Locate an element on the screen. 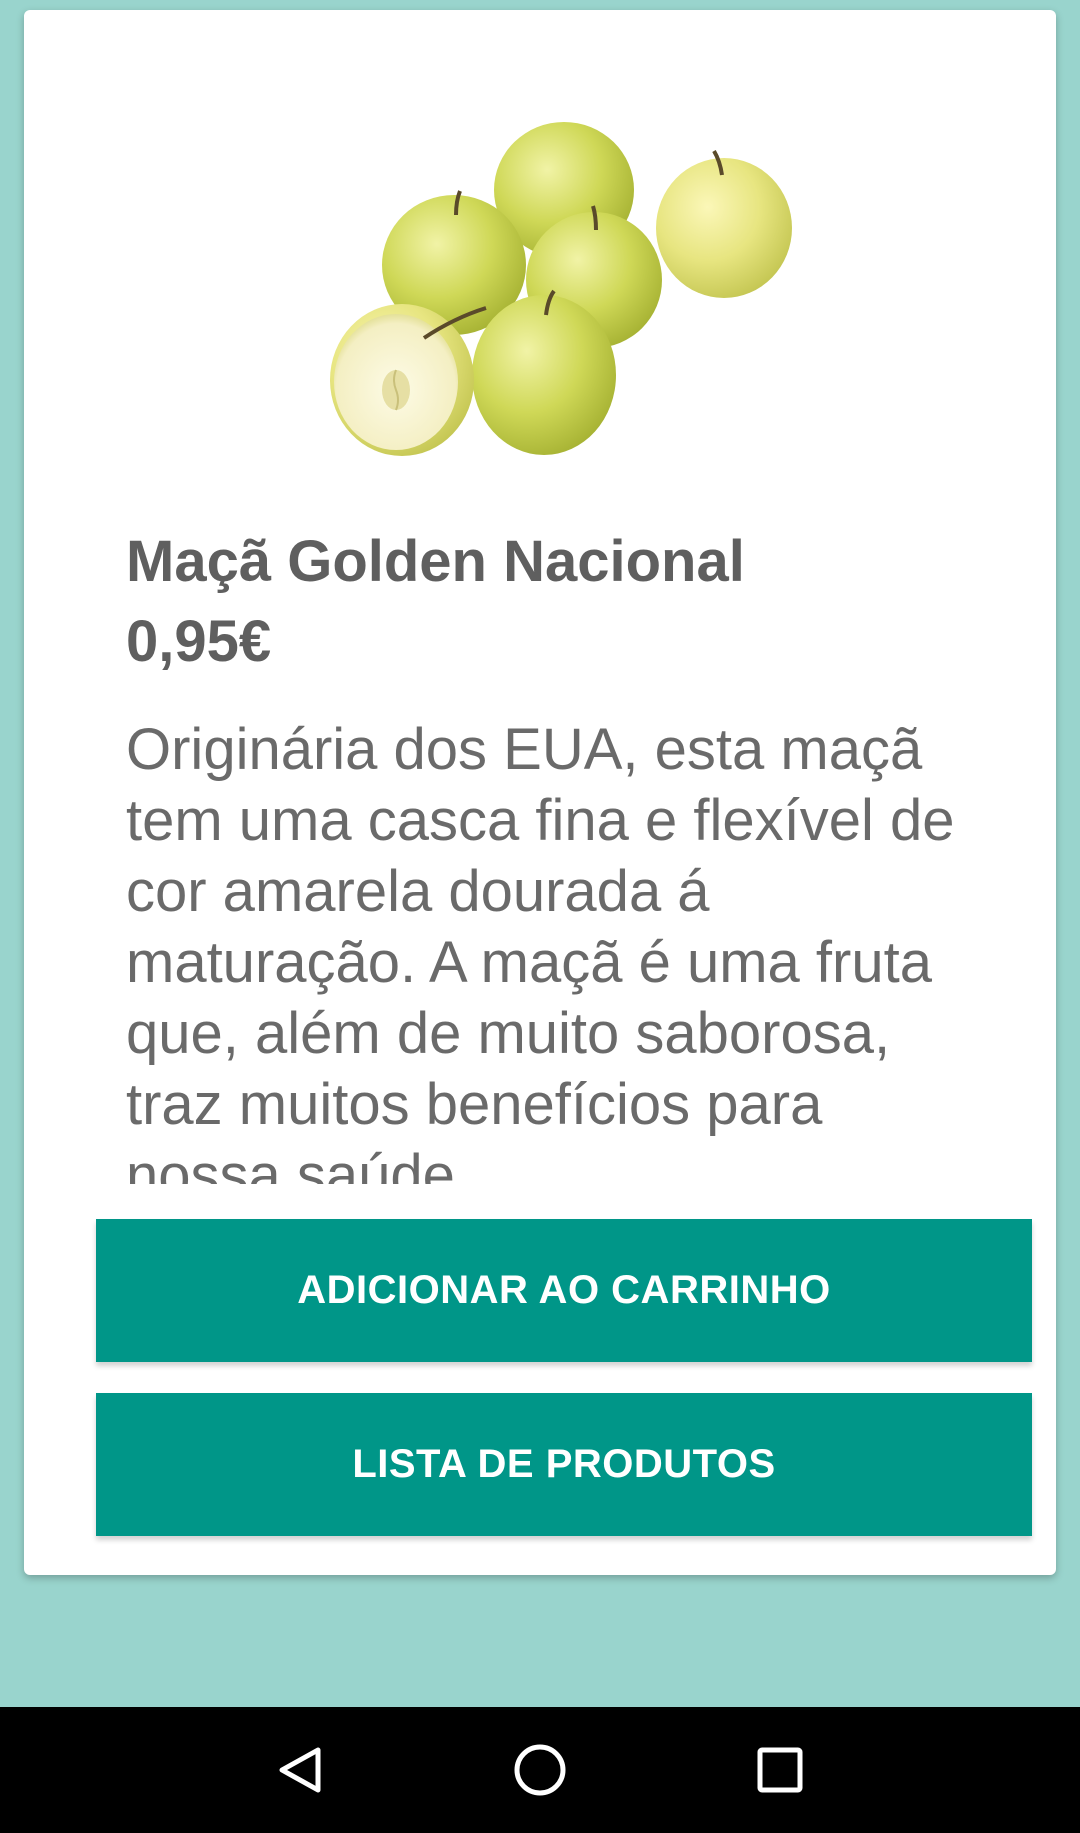 This screenshot has height=1833, width=1080. back-button is located at coordinates (300, 1770).